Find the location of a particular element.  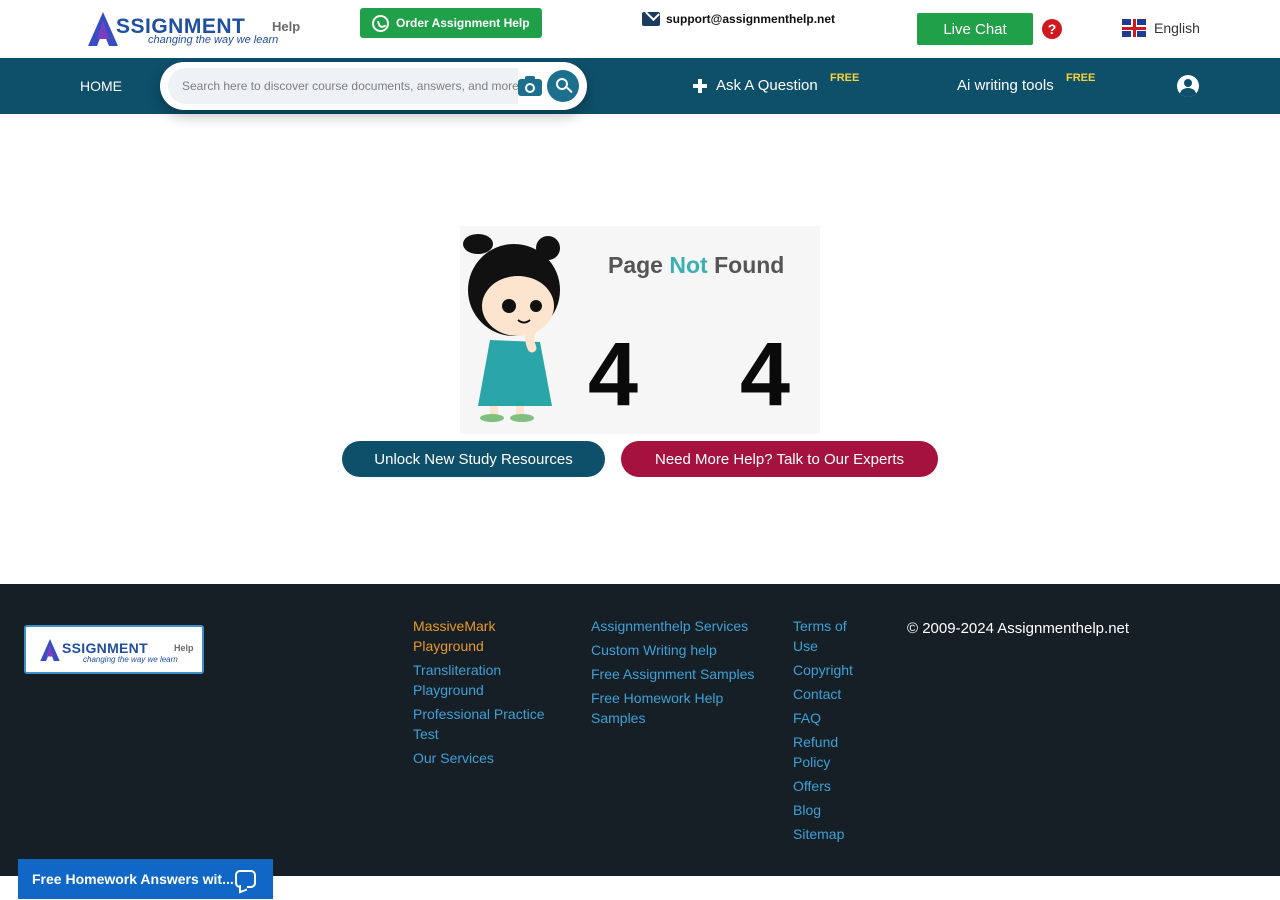

language-label: English is located at coordinates (1177, 28).